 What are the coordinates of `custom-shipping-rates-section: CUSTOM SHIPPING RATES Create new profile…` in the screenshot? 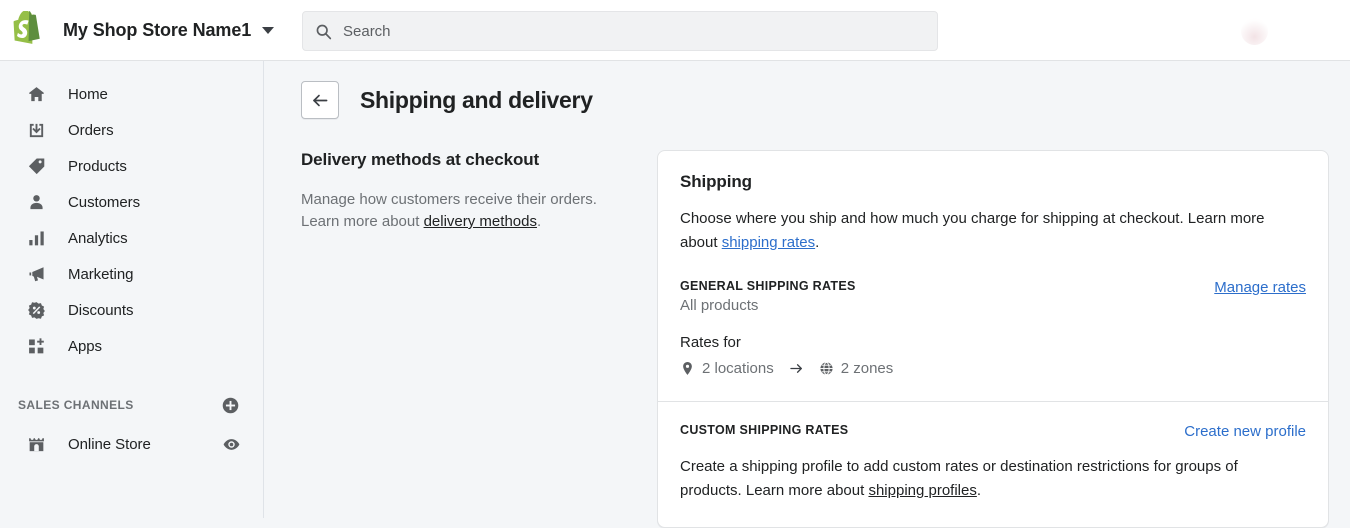 It's located at (993, 464).